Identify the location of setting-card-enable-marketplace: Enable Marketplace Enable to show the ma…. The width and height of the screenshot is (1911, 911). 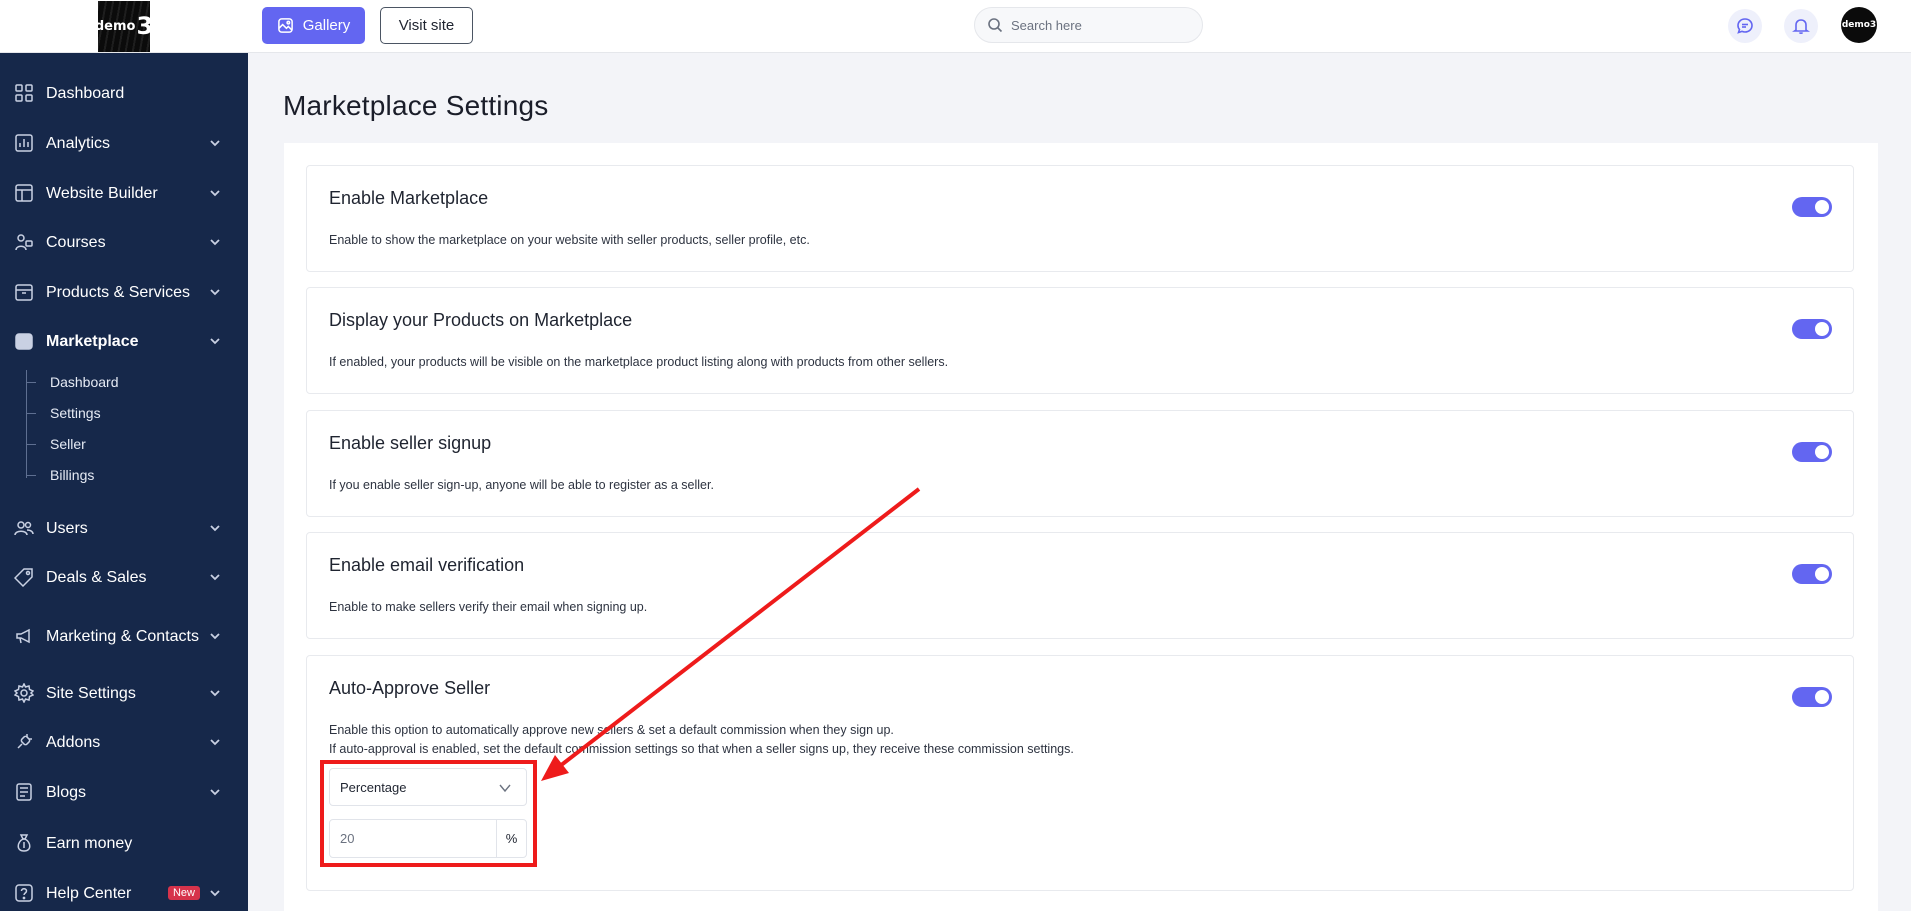
(1080, 218).